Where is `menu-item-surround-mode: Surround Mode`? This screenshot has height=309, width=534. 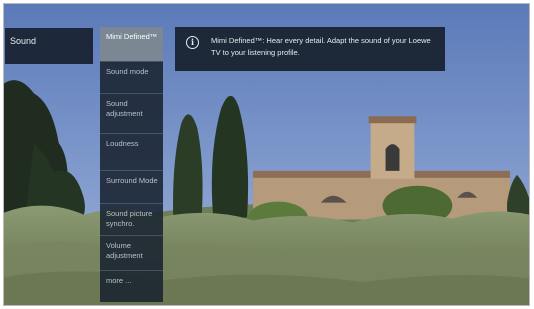 menu-item-surround-mode: Surround Mode is located at coordinates (131, 186).